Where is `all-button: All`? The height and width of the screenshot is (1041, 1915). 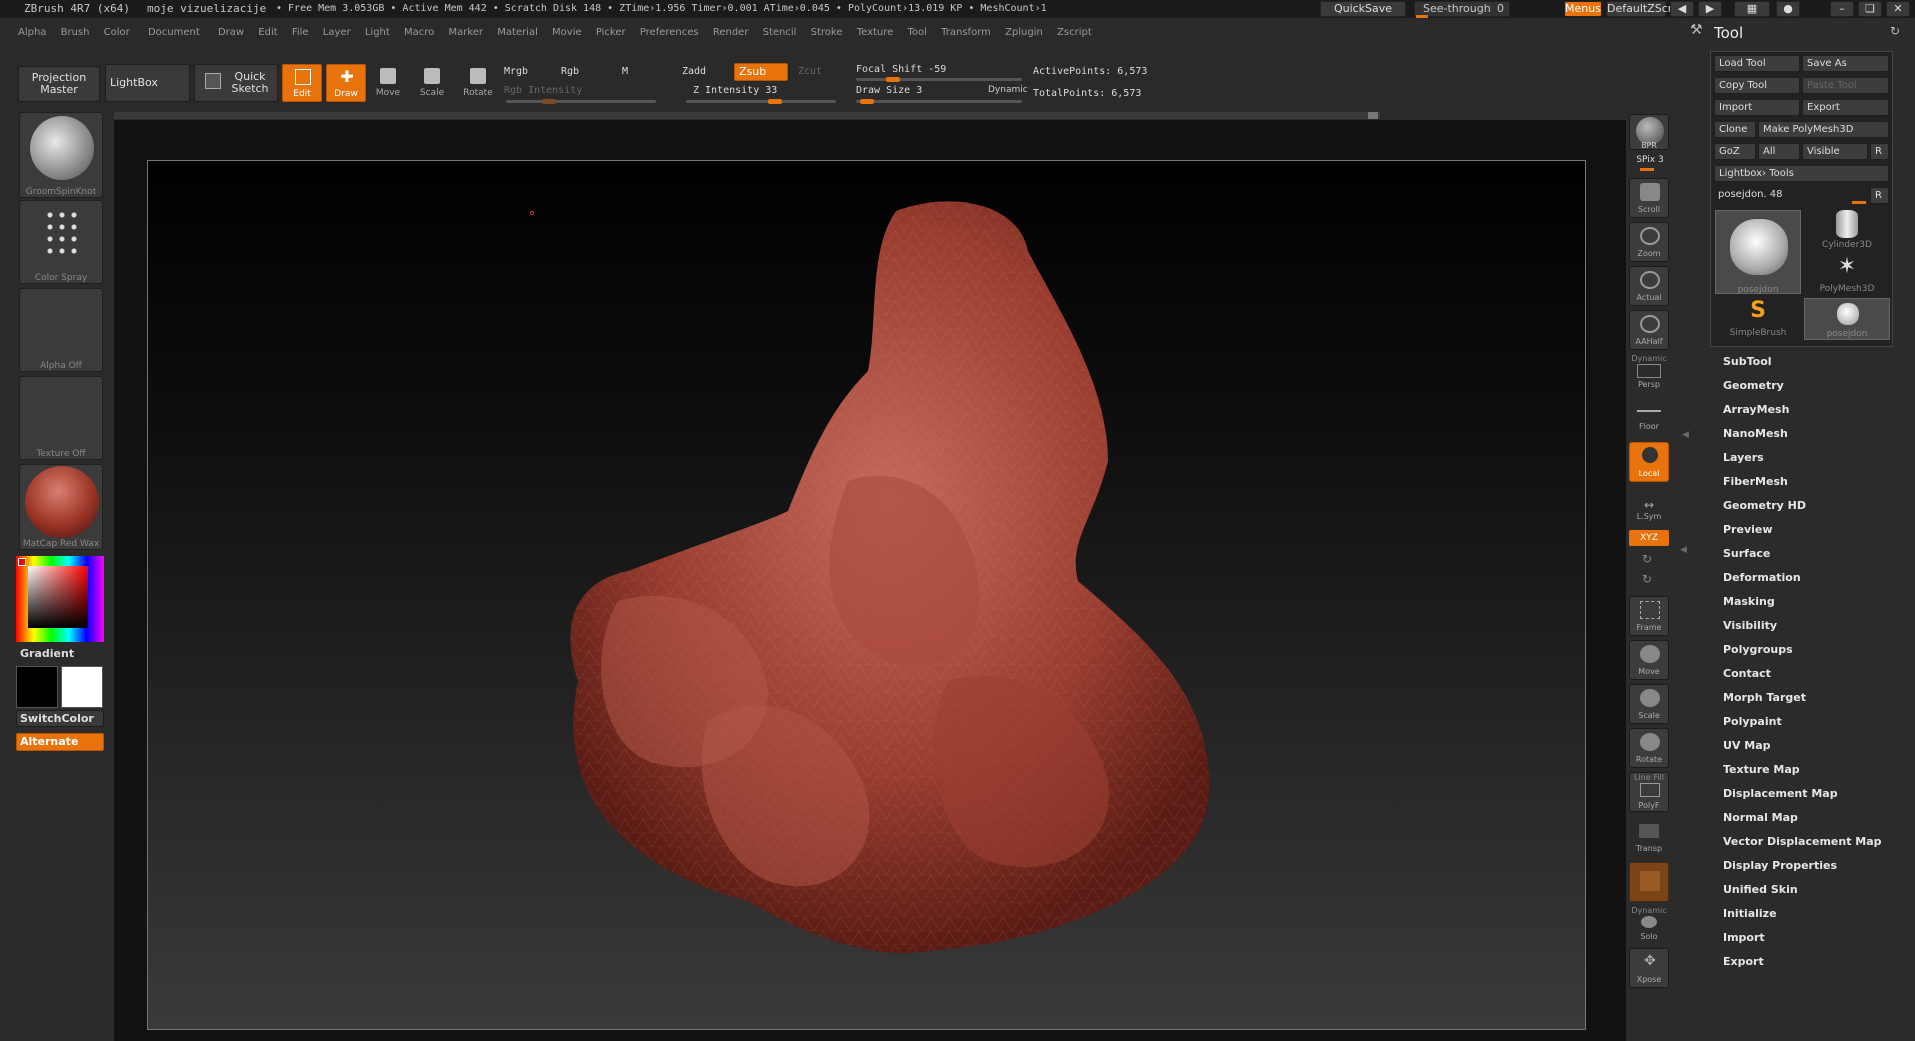 all-button: All is located at coordinates (1779, 151).